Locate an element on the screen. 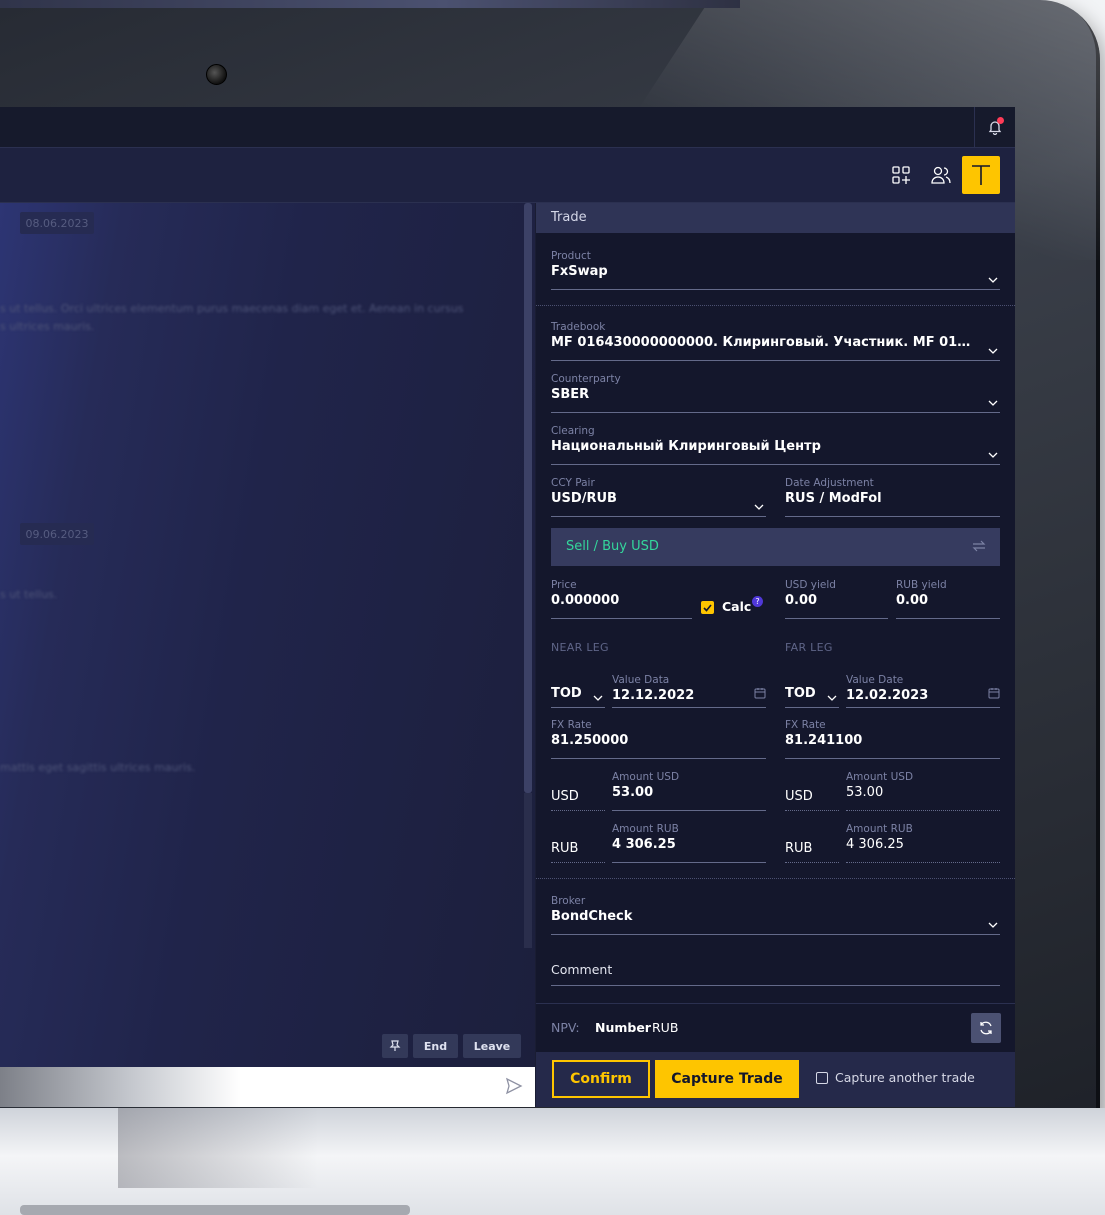  far-amount-rub: 4 306.25 is located at coordinates (875, 844).